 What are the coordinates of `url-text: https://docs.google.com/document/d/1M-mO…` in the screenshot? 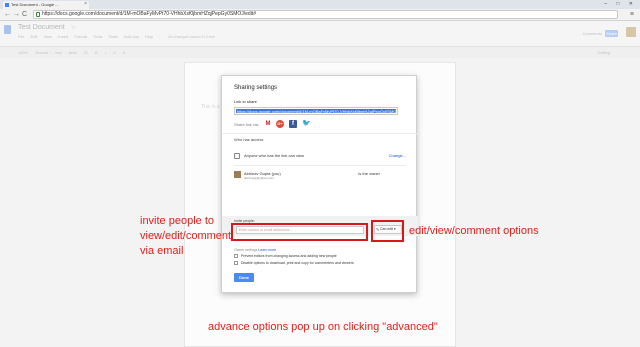 It's located at (149, 14).